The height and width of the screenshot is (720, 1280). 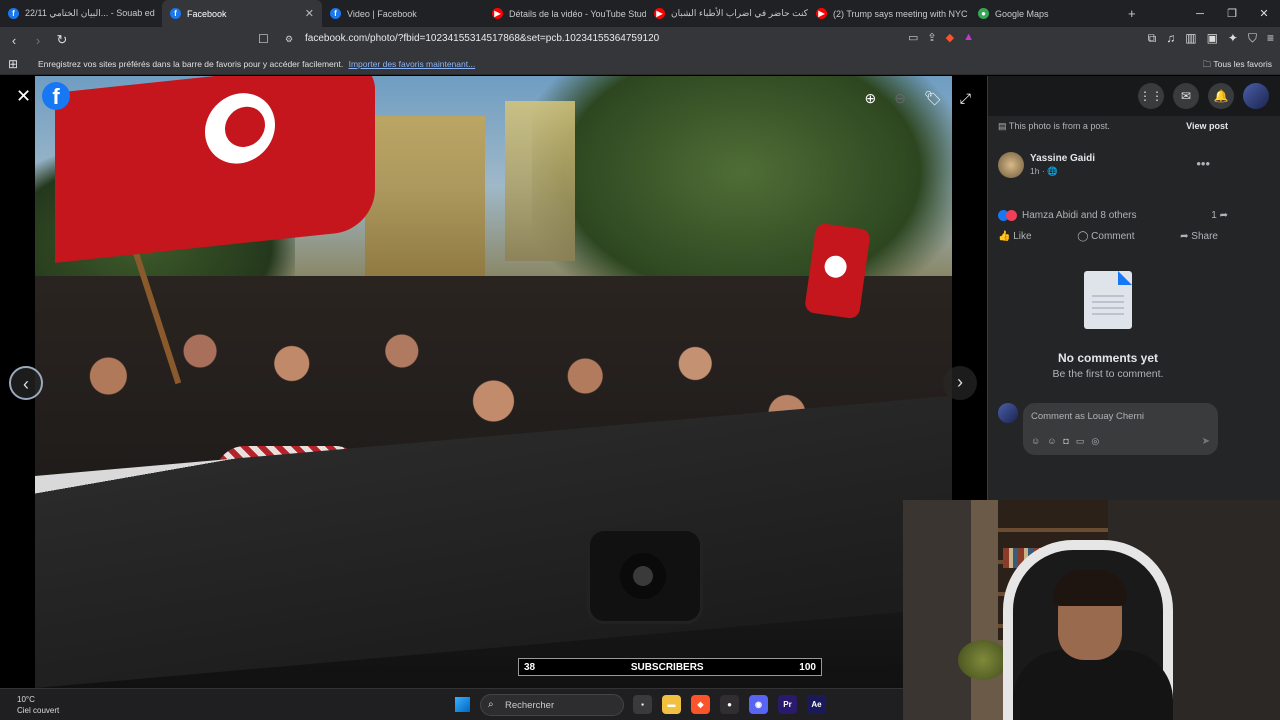 I want to click on gif-icon: ▭, so click(x=1080, y=441).